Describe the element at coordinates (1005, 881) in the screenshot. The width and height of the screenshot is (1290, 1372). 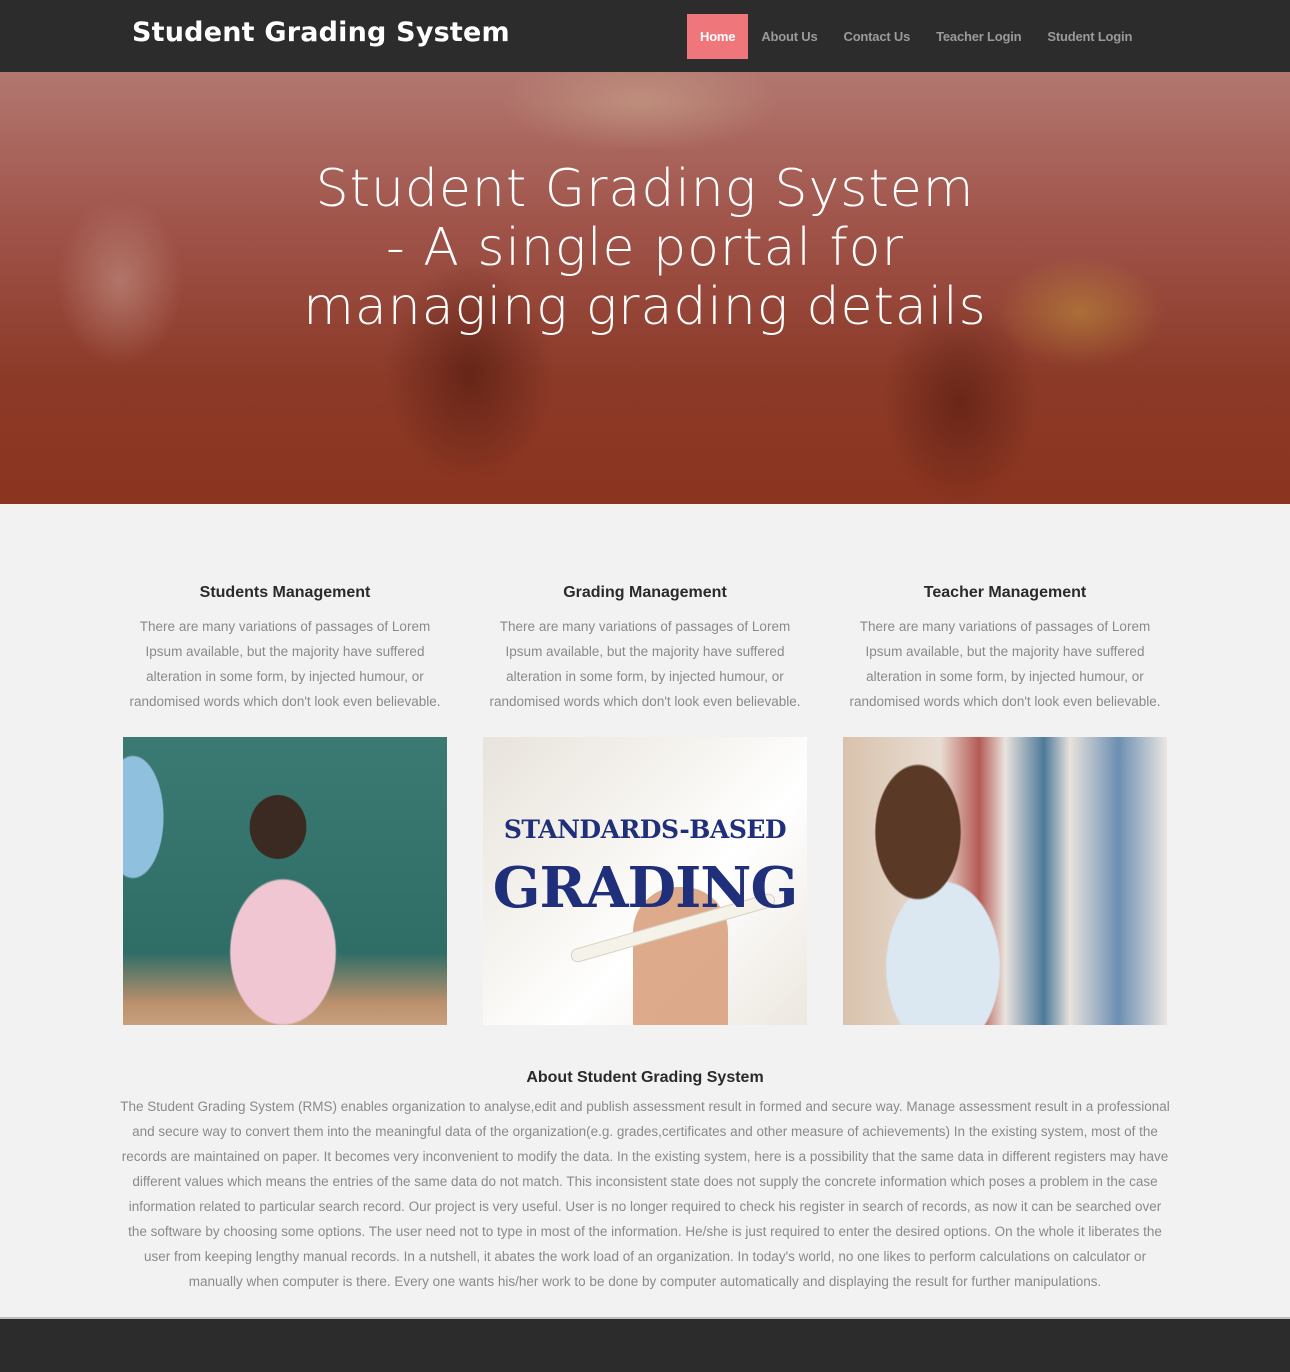
I see `teacher-library-image` at that location.